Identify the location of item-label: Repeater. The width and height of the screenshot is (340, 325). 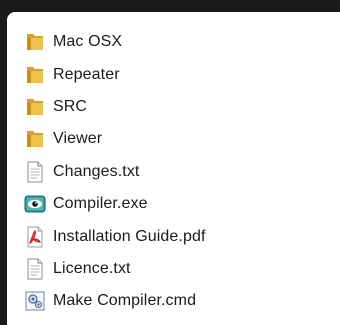
(86, 74).